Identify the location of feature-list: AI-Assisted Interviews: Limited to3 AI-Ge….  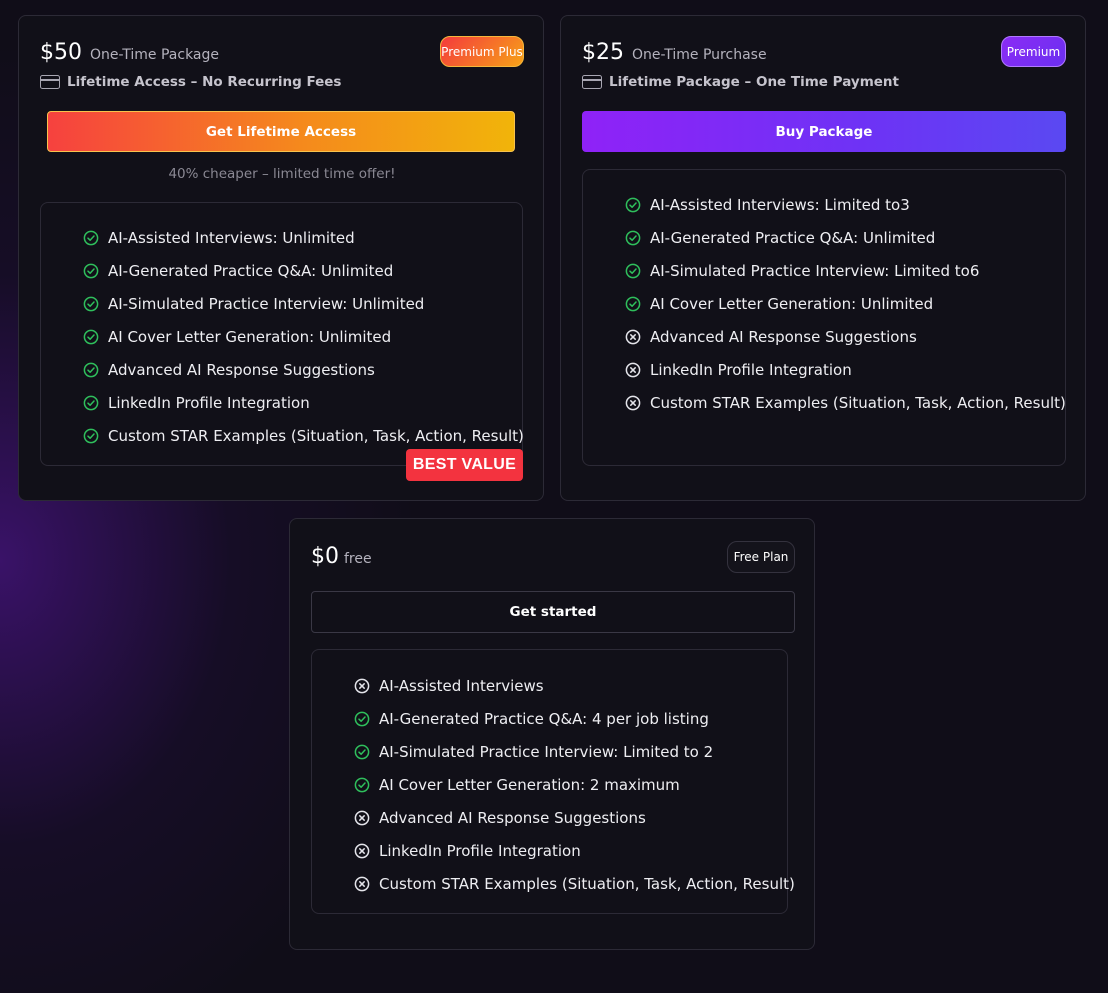
(845, 303).